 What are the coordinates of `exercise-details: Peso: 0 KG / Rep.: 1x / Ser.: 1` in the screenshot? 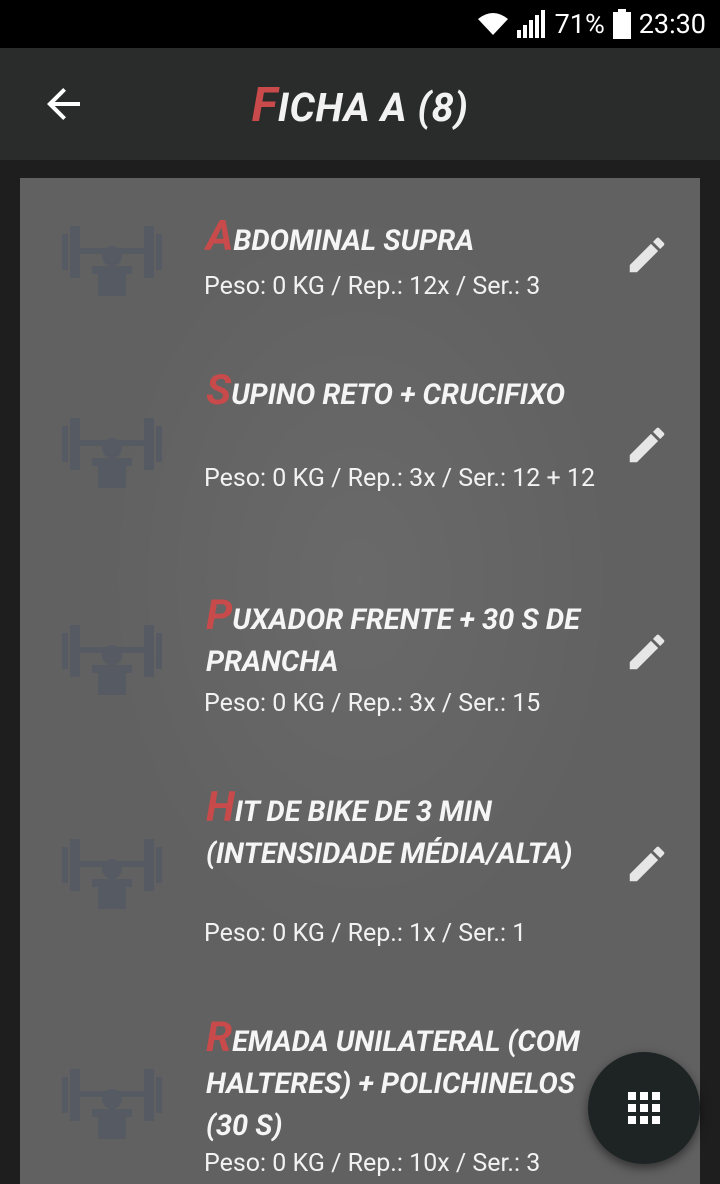 It's located at (365, 933).